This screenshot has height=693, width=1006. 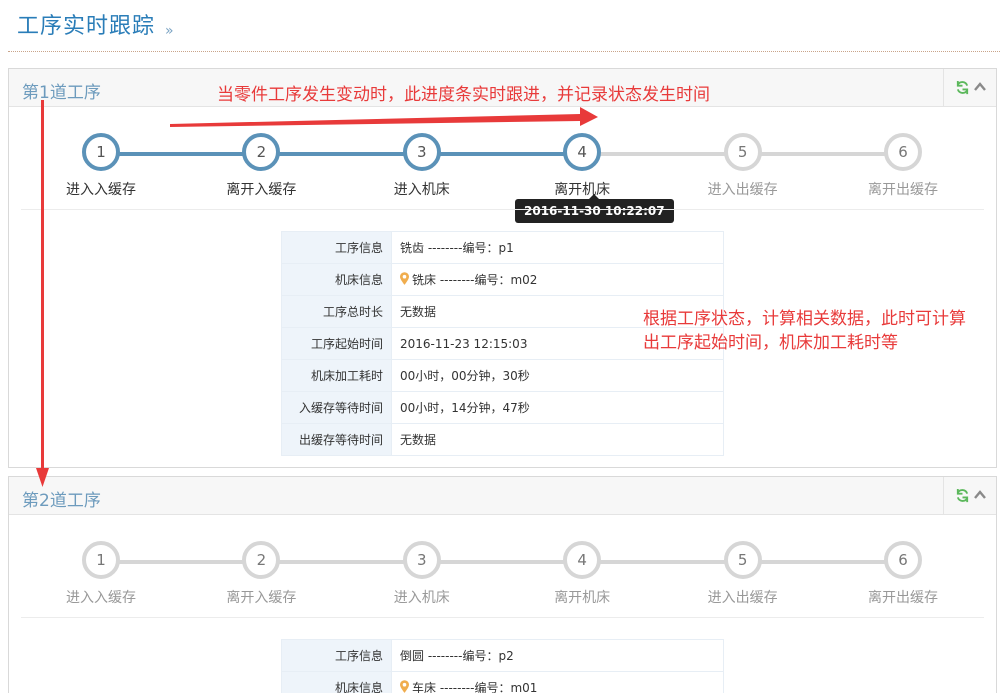 I want to click on info-value: 铣齿 --------编号：p1, so click(x=457, y=248).